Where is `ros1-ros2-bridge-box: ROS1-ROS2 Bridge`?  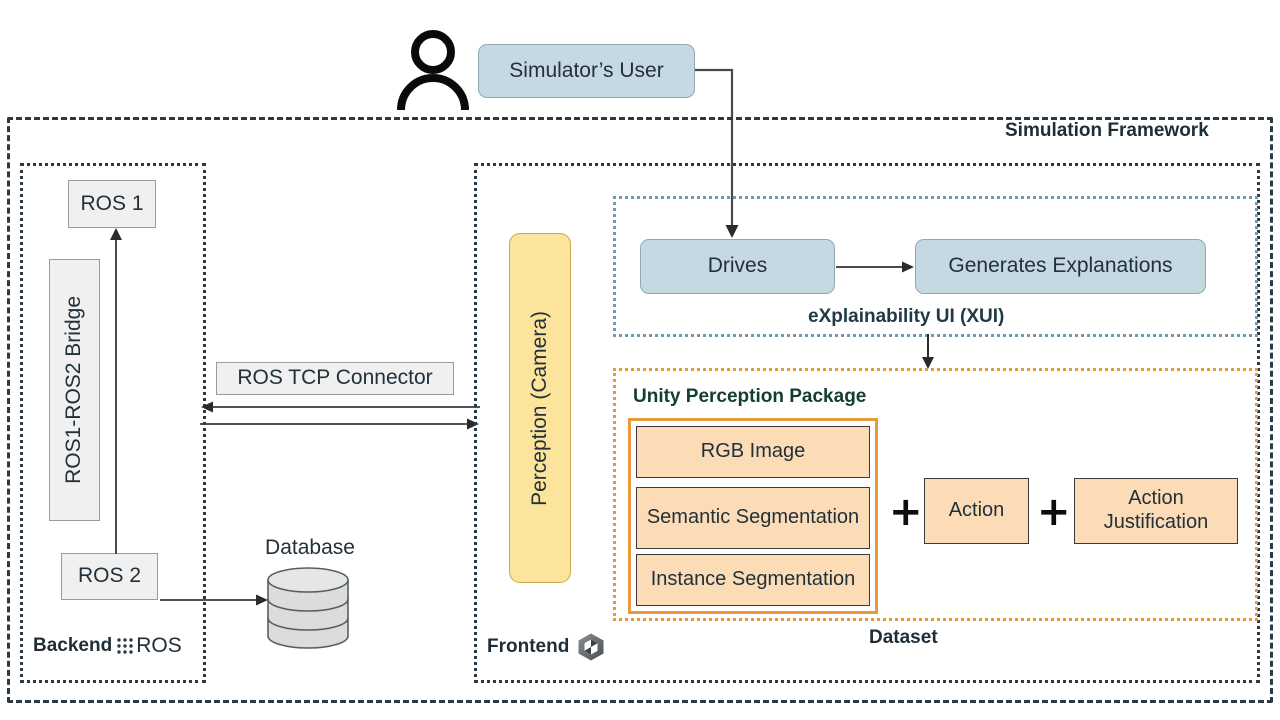
ros1-ros2-bridge-box: ROS1-ROS2 Bridge is located at coordinates (74, 390).